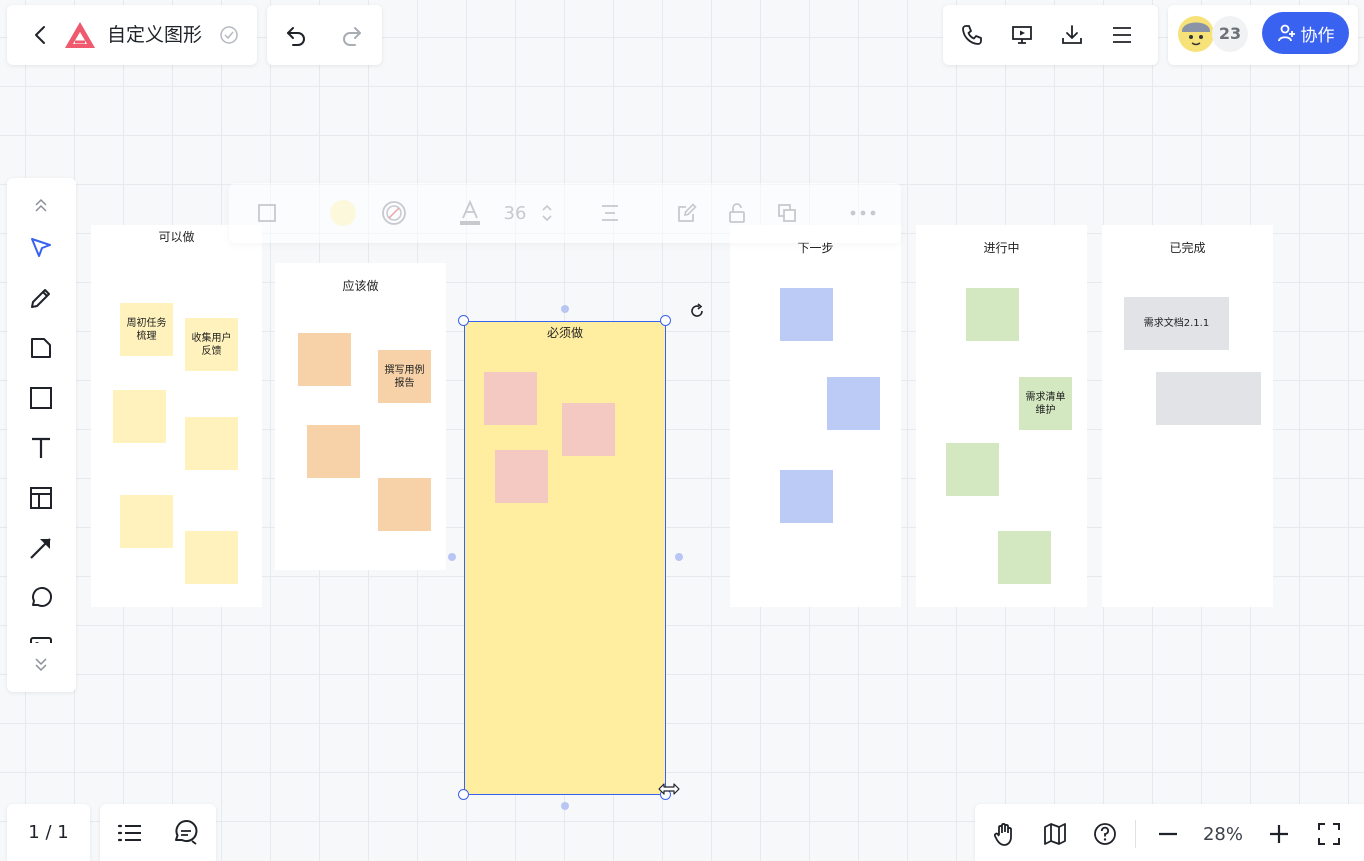  Describe the element at coordinates (360, 286) in the screenshot. I see `column-title: 应该做` at that location.